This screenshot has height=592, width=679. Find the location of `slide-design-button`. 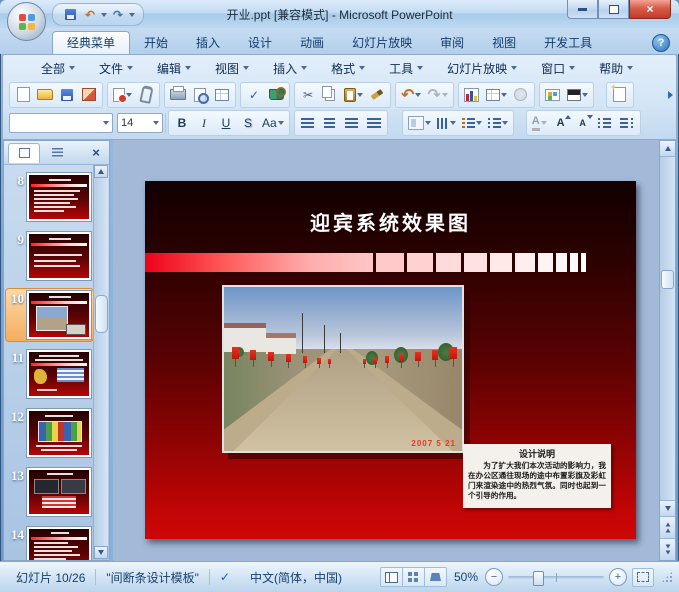

slide-design-button is located at coordinates (553, 94).